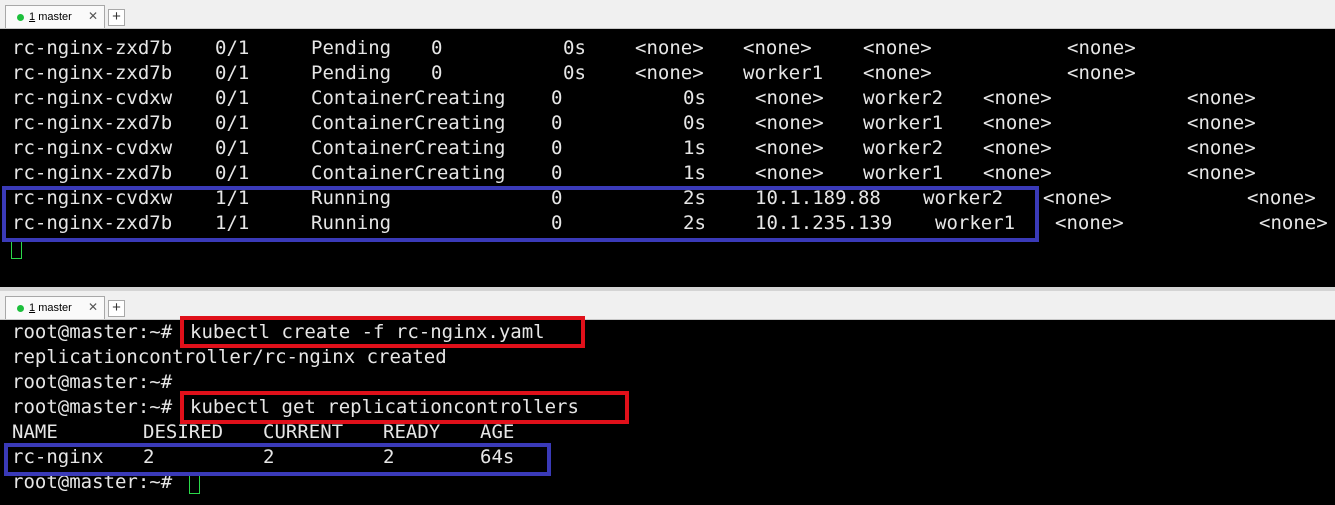 The width and height of the screenshot is (1335, 505). Describe the element at coordinates (404, 407) in the screenshot. I see `highlight-box-get-command` at that location.